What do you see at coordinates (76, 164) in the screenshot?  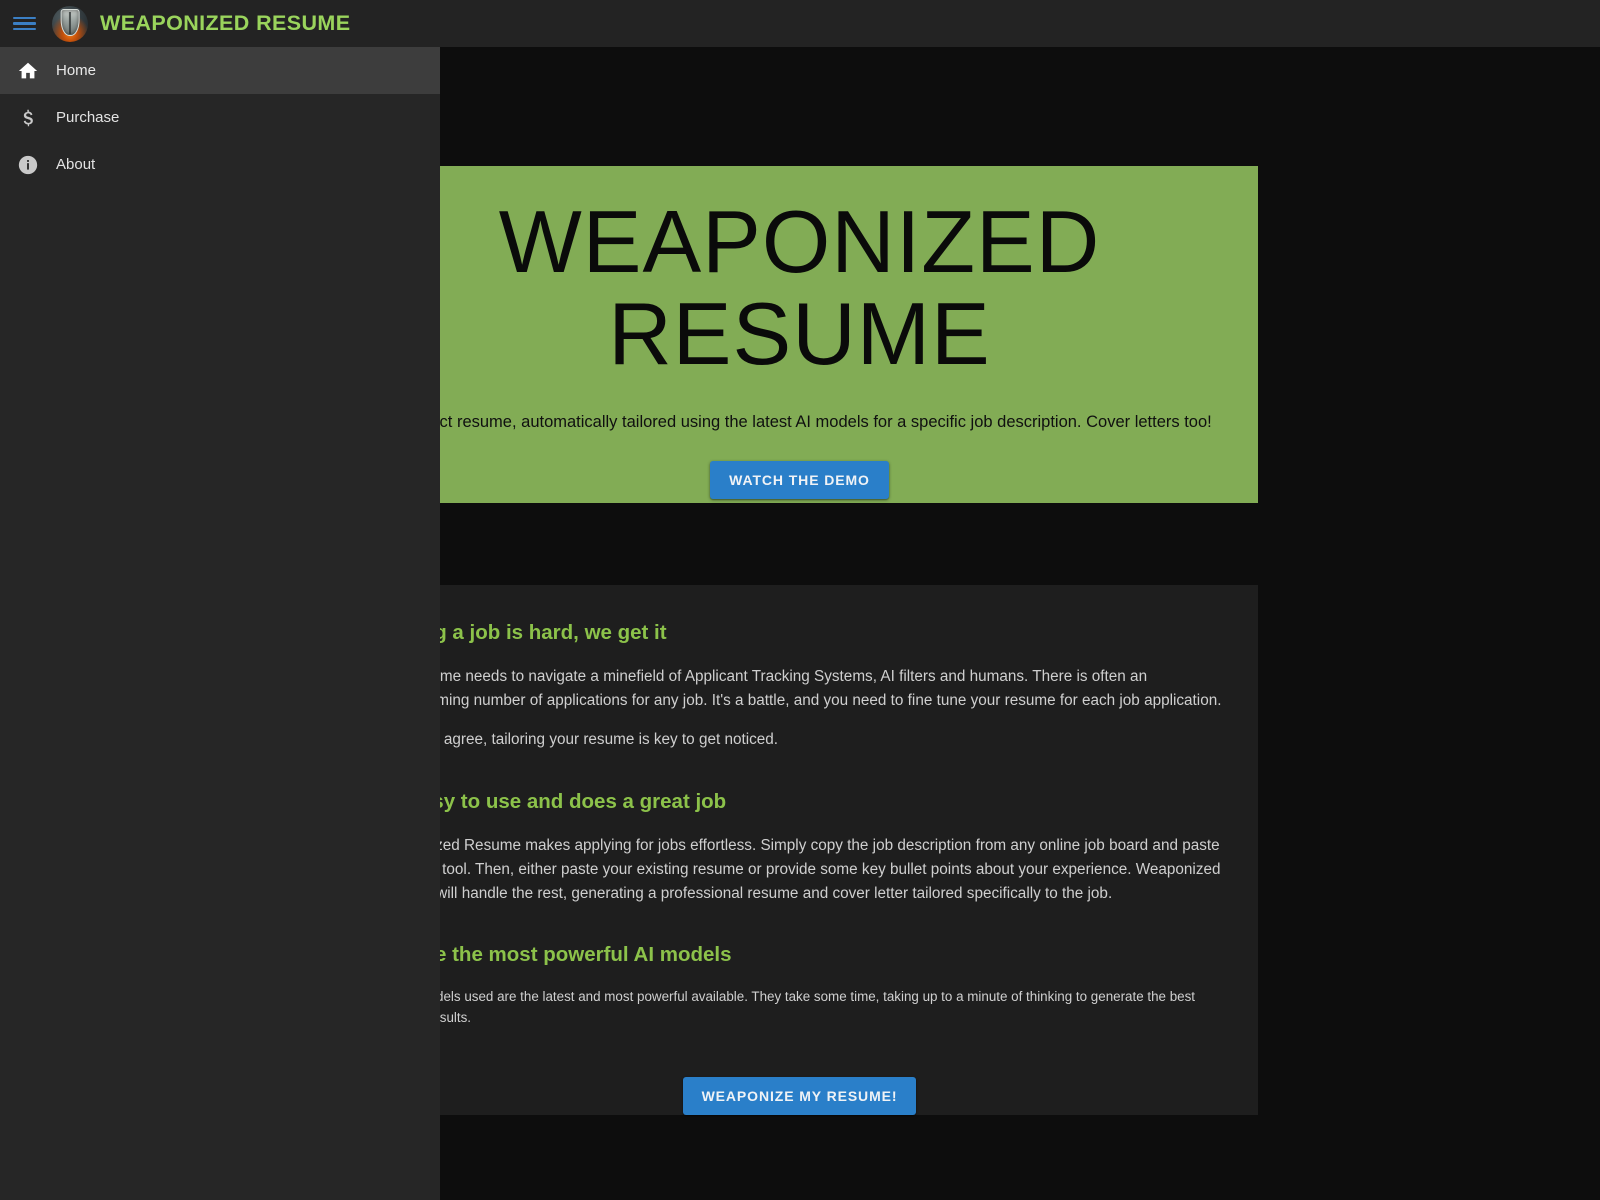 I see `sidebar-item-label: About` at bounding box center [76, 164].